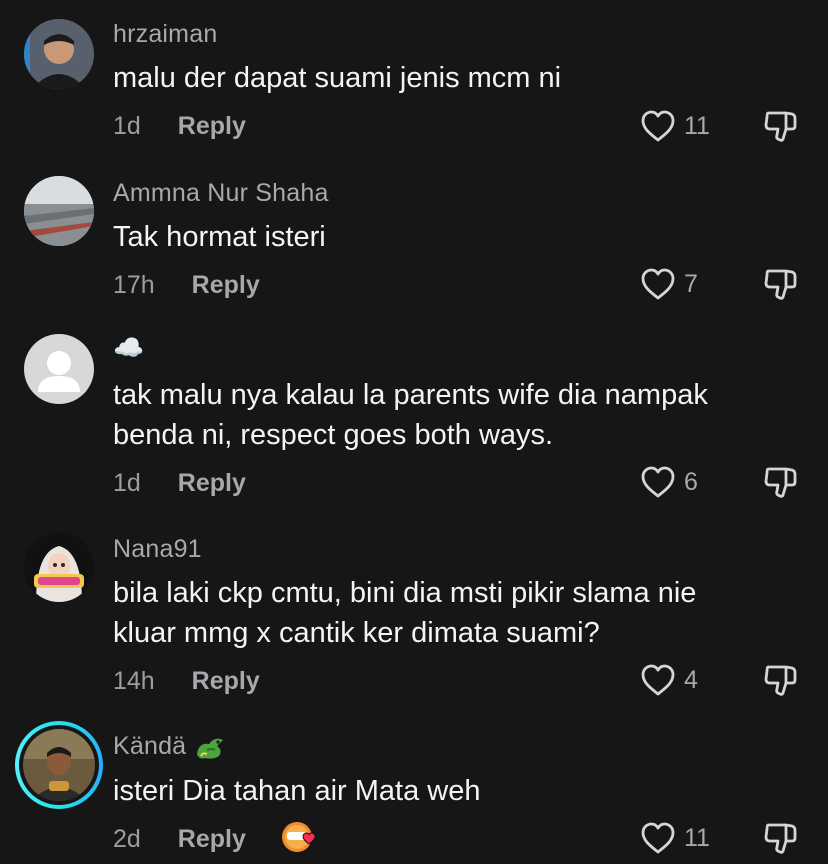 This screenshot has height=864, width=828. I want to click on comment-username: Ammna Nur Shaha, so click(221, 193).